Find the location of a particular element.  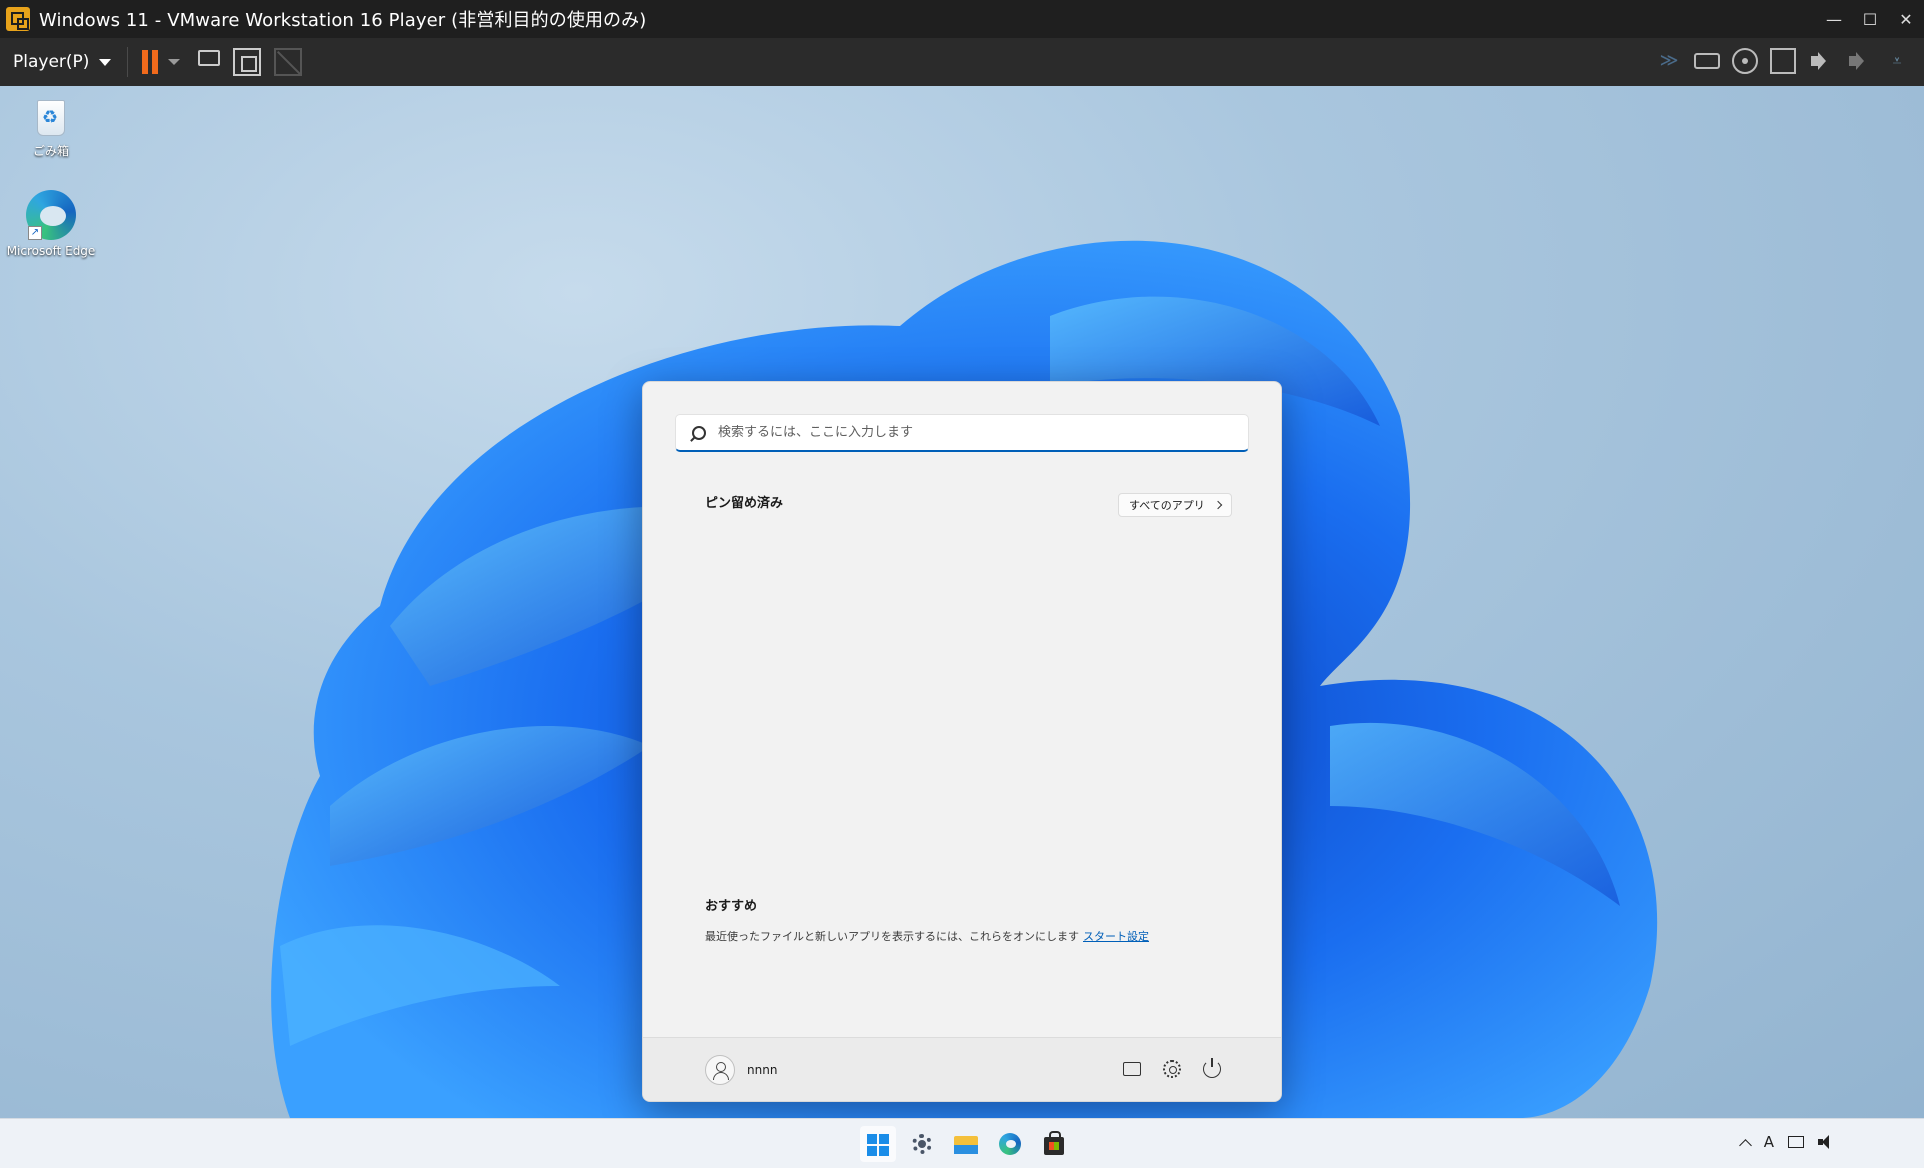

start-search-box is located at coordinates (962, 433).